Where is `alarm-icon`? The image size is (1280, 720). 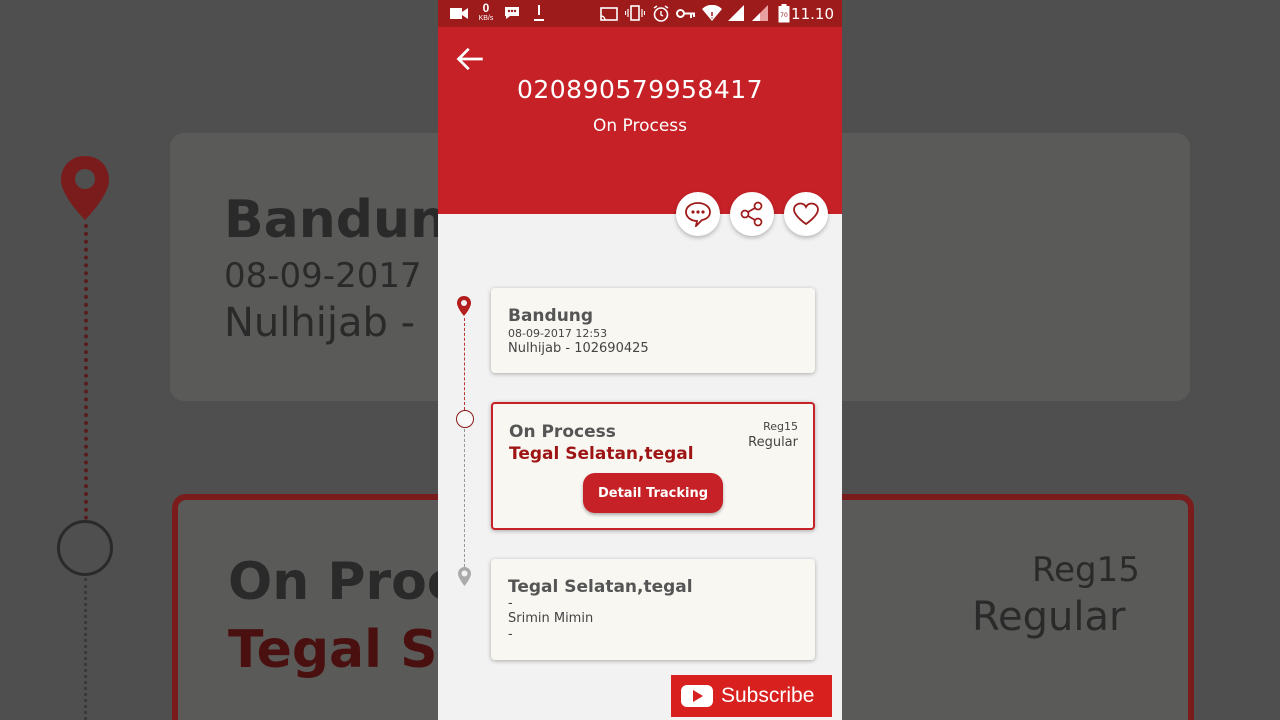
alarm-icon is located at coordinates (661, 13).